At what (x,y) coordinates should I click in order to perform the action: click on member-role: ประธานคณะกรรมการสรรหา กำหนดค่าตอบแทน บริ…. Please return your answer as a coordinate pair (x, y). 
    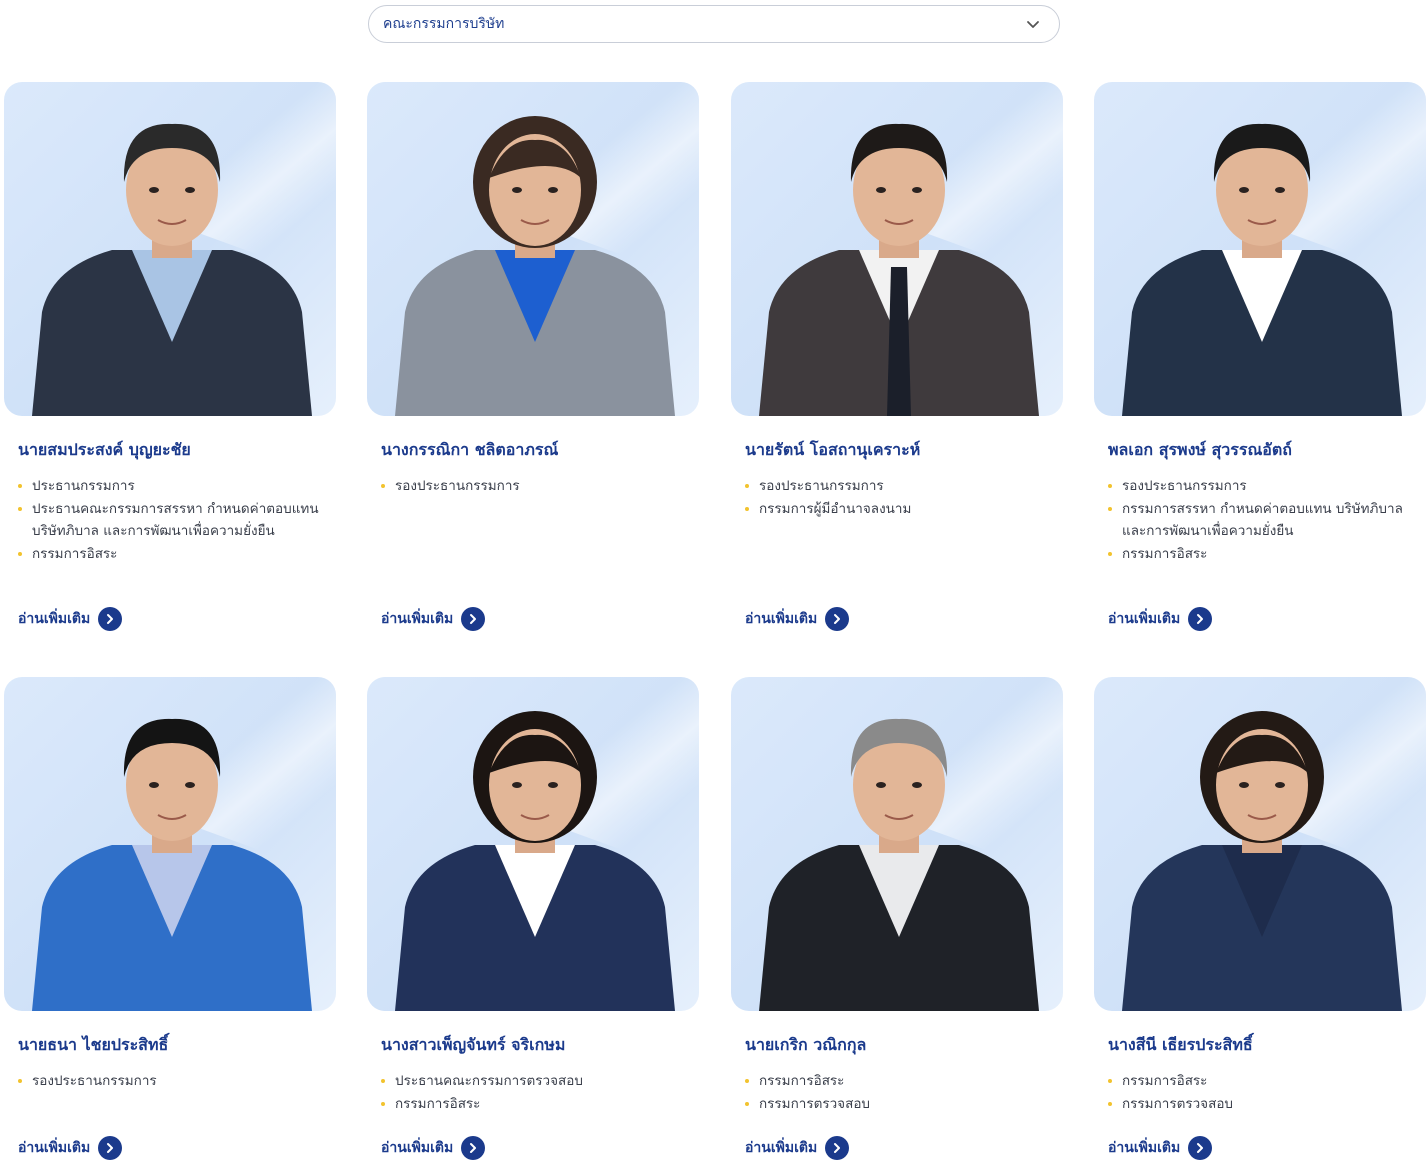
    Looking at the image, I should click on (172, 520).